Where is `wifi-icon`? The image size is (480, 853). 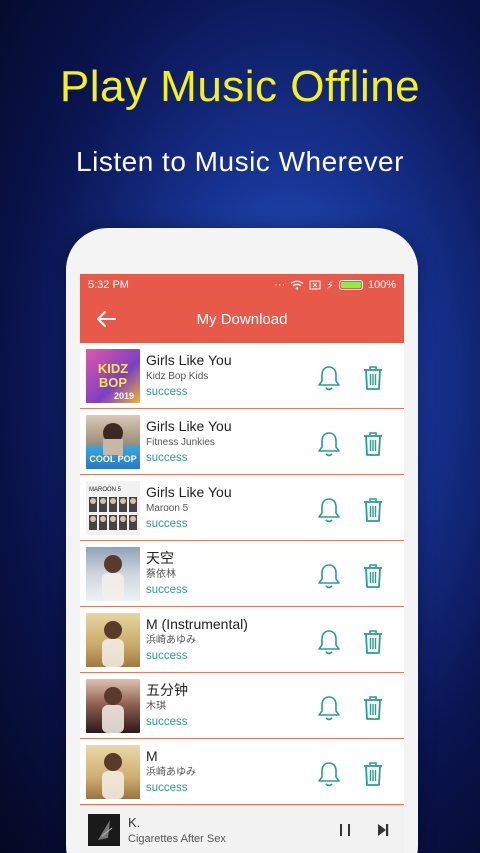
wifi-icon is located at coordinates (297, 285).